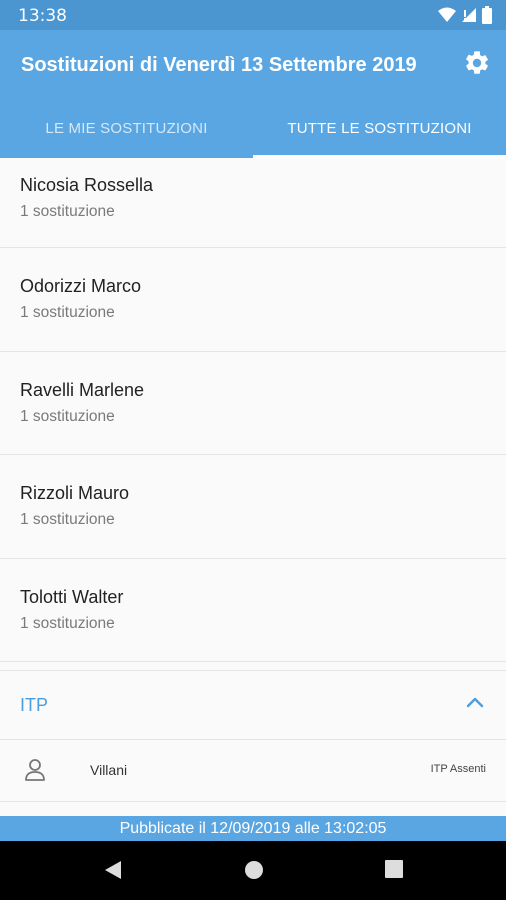  I want to click on list-item: Ravelli Marlene 1 sostituzione, so click(253, 403).